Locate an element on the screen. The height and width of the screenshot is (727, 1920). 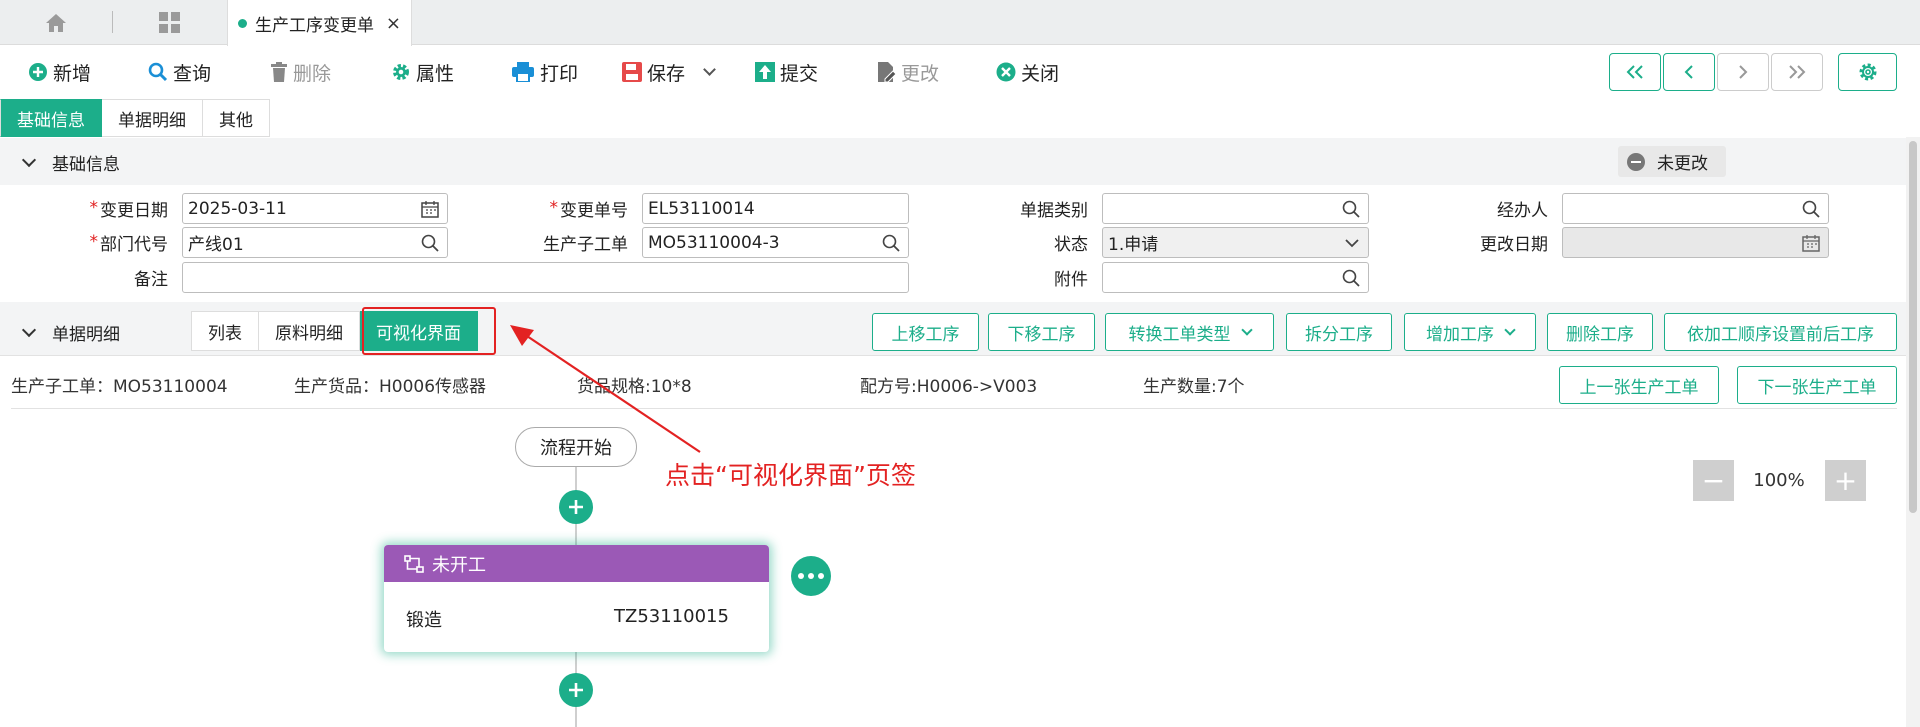
double-chevron-left-icon is located at coordinates (1634, 72).